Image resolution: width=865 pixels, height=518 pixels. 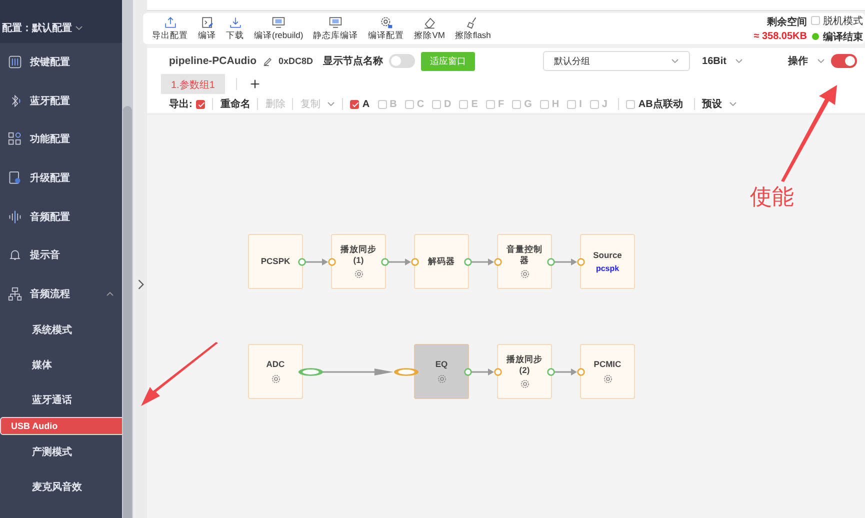 I want to click on sidebar-subitem: 媒体, so click(x=61, y=365).